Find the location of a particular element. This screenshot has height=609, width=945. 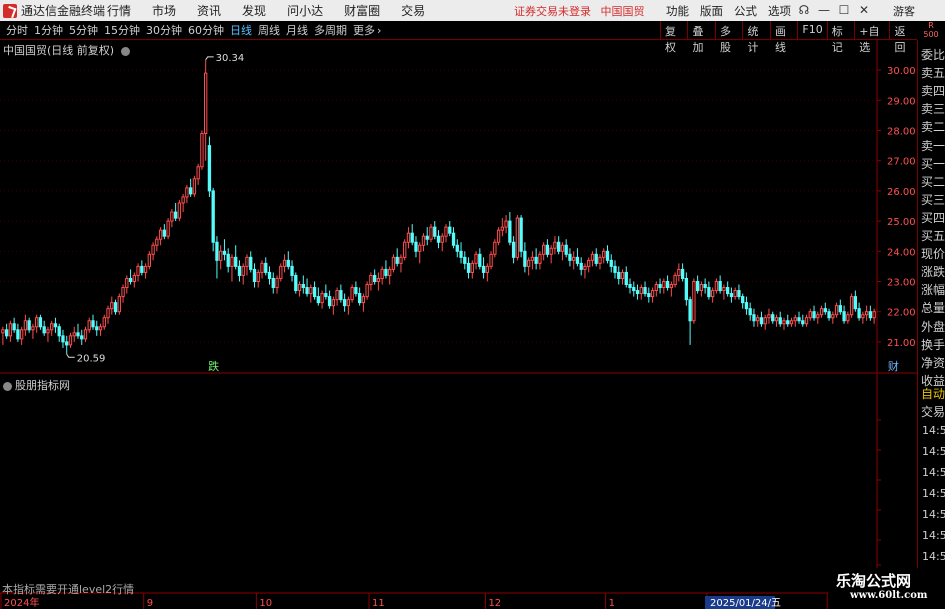

quote-label: 卖一 is located at coordinates (933, 145).